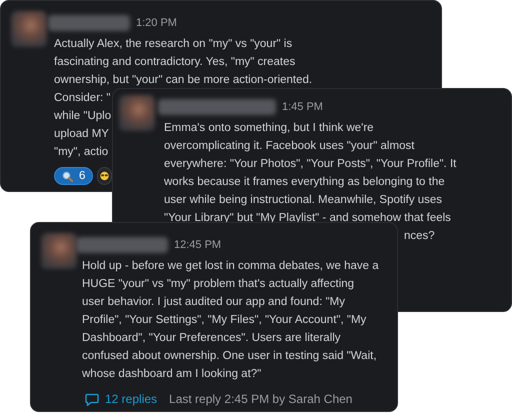 This screenshot has width=512, height=415. I want to click on timestamp: 12:45 PM, so click(198, 245).